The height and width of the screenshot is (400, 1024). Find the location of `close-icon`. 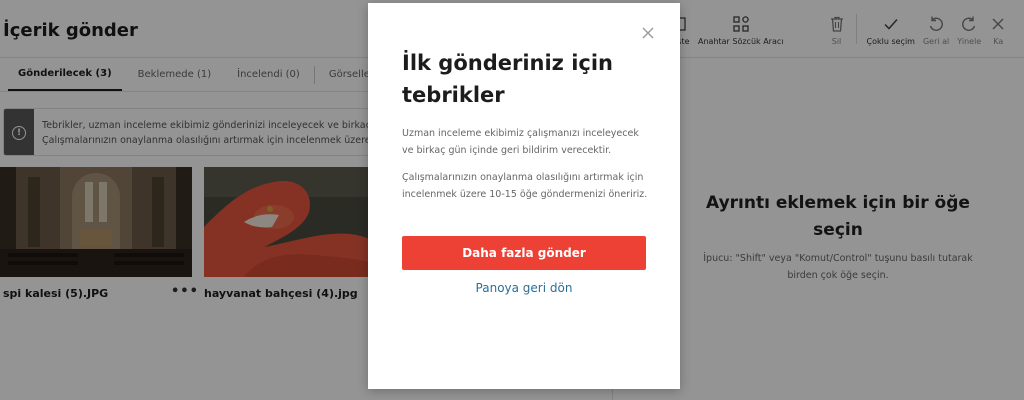

close-icon is located at coordinates (648, 33).